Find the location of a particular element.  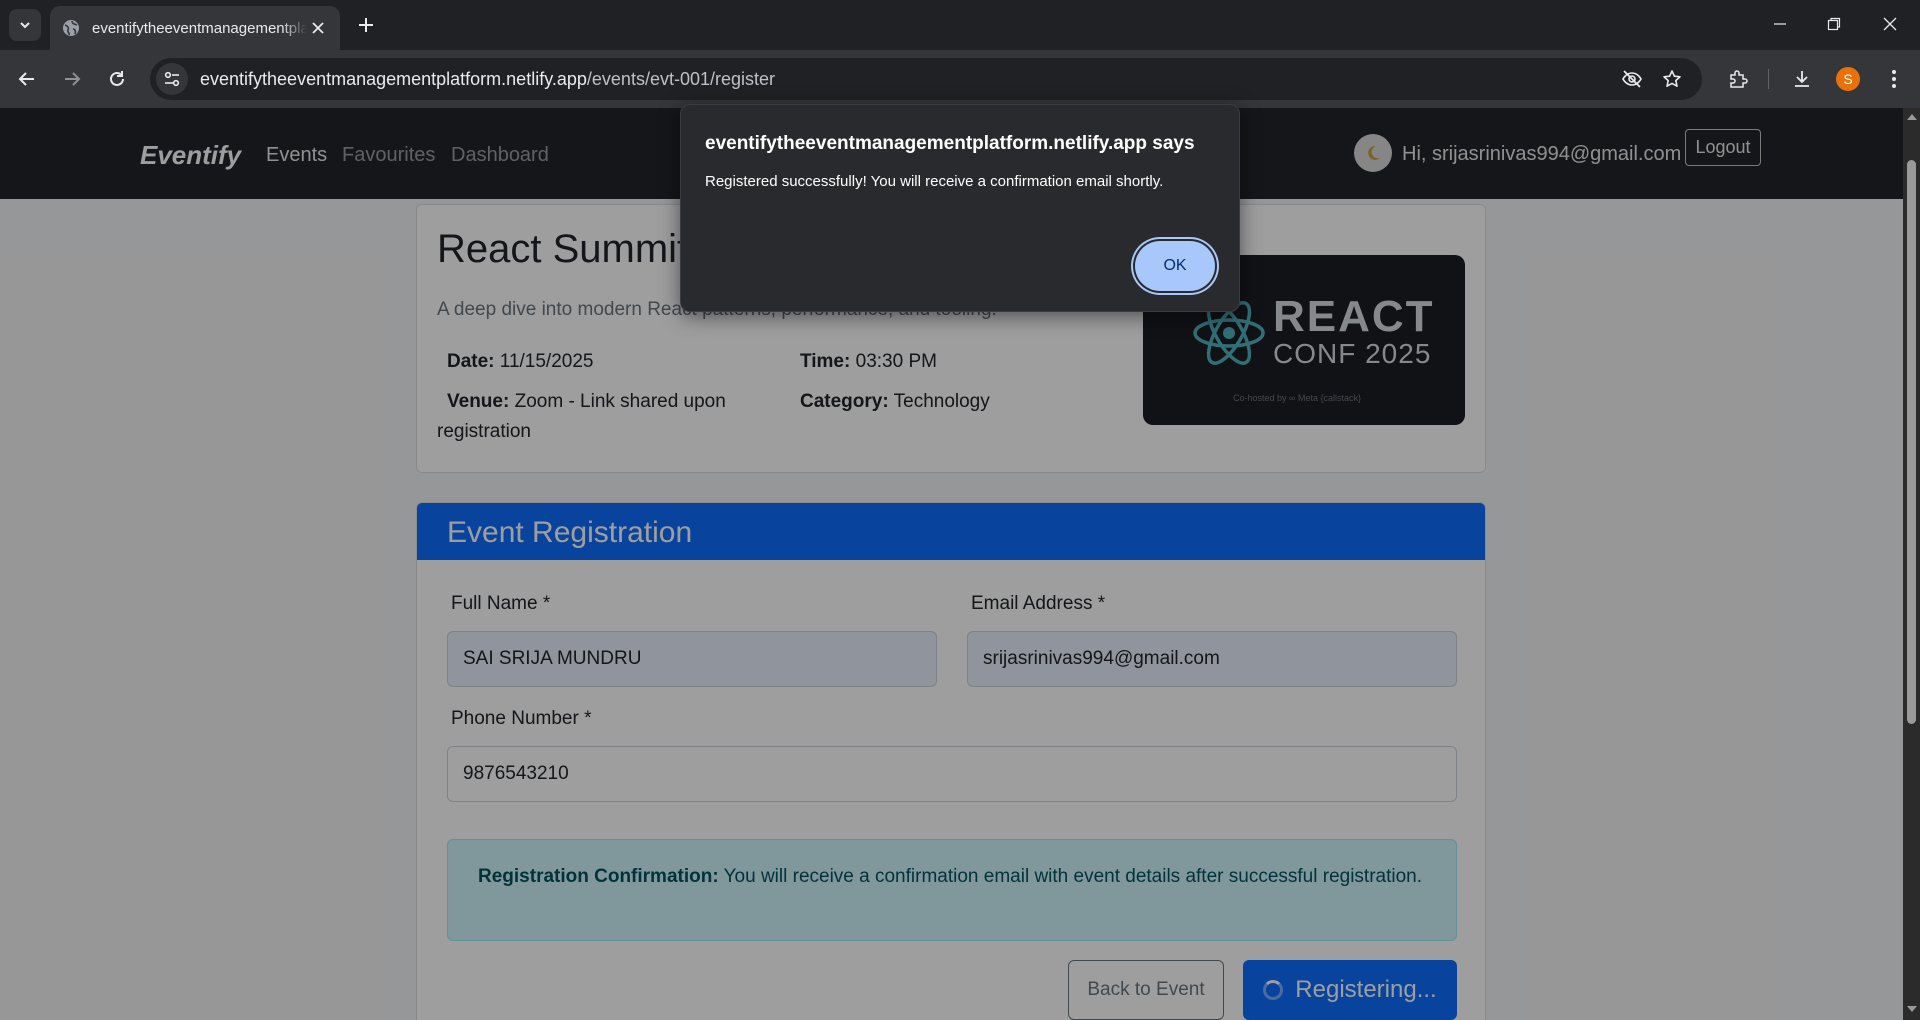

eye-off-icon is located at coordinates (1632, 79).